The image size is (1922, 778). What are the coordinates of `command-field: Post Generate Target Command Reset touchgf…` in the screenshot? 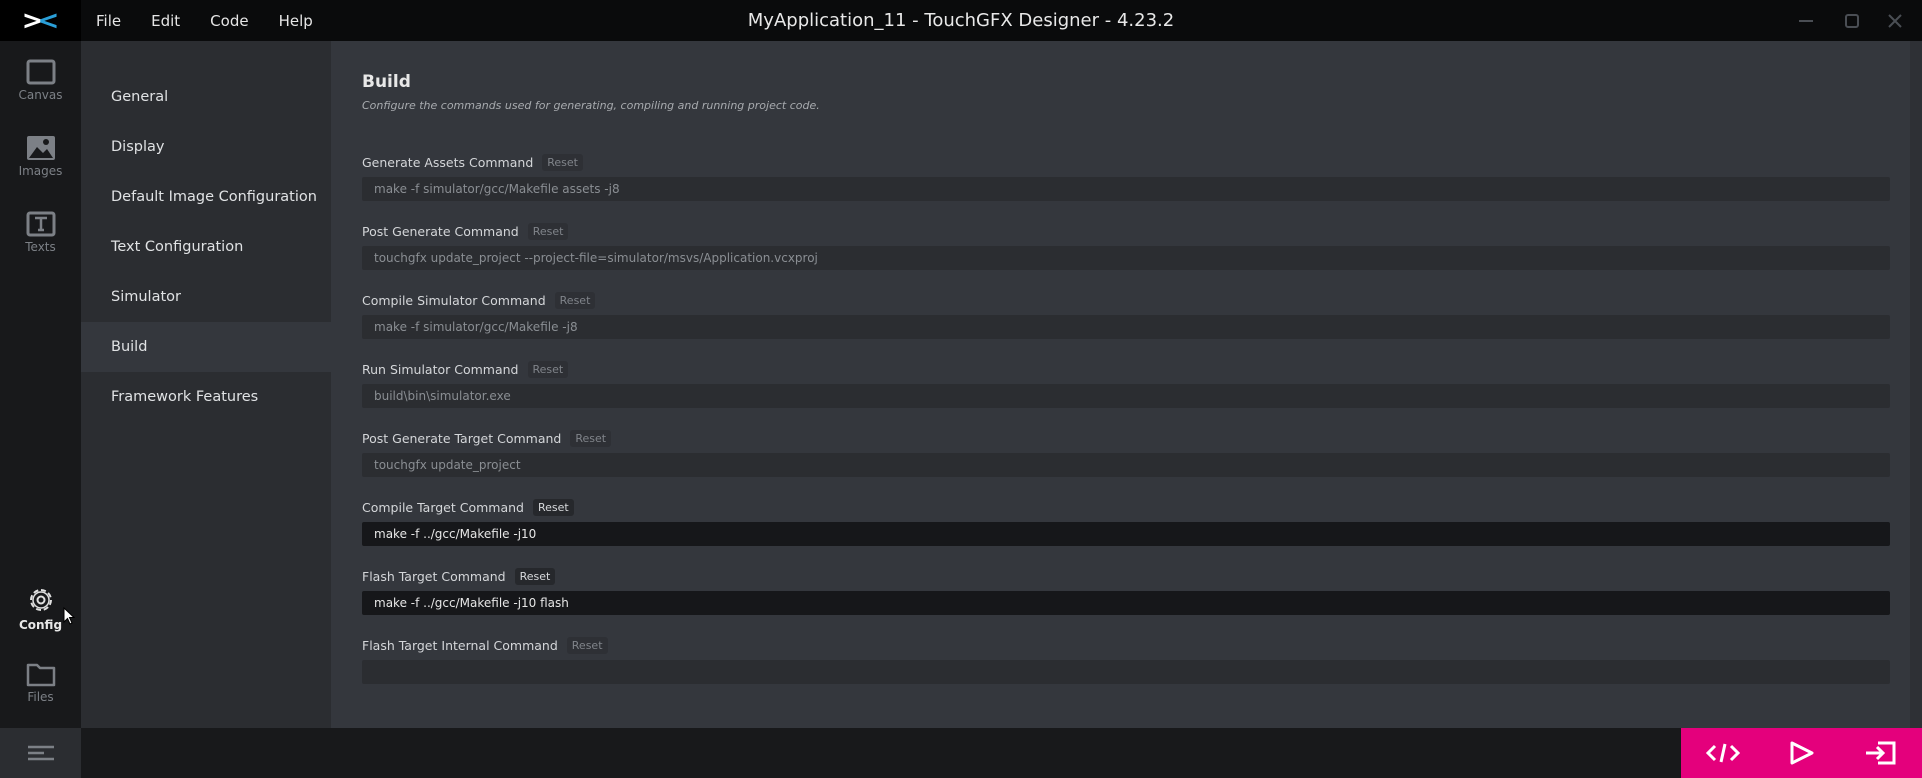 It's located at (1126, 452).